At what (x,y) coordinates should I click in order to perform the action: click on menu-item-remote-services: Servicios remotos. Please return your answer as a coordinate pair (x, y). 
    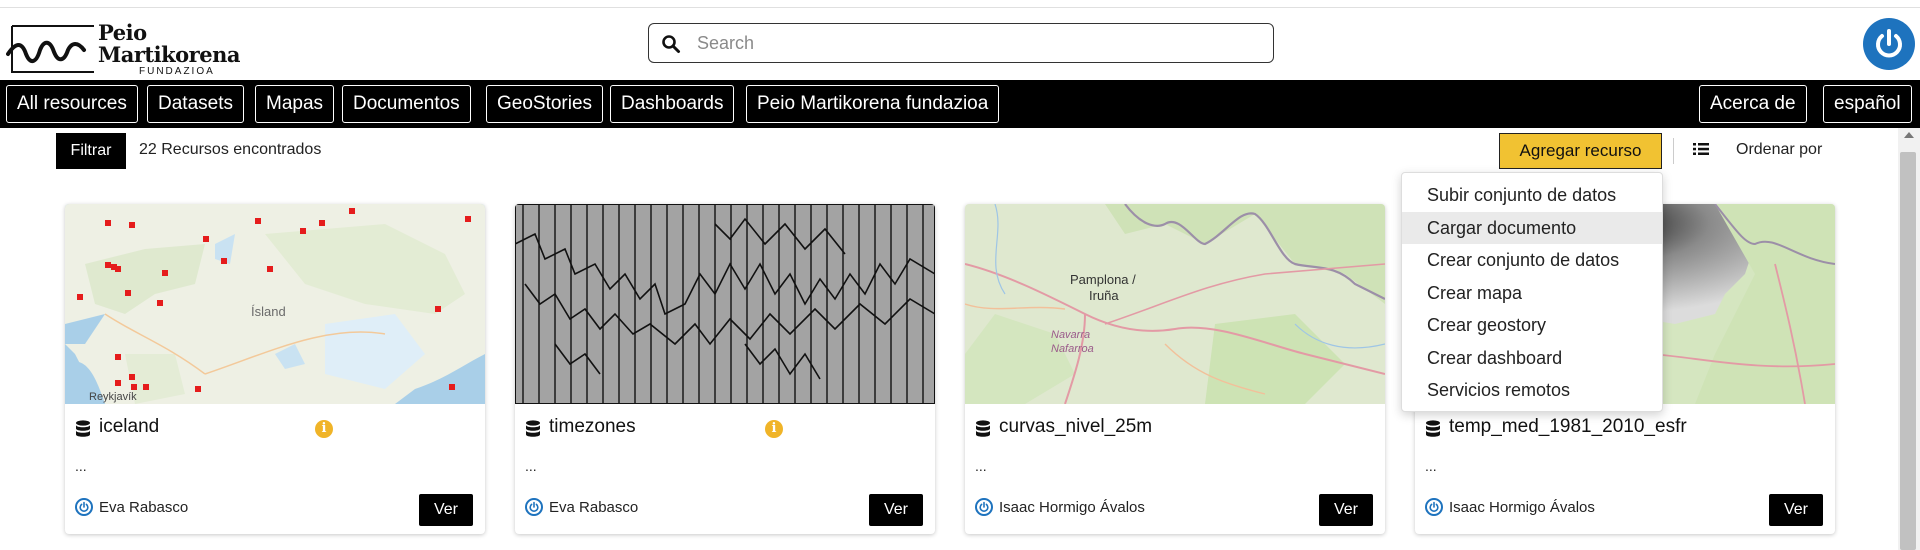
    Looking at the image, I should click on (1532, 390).